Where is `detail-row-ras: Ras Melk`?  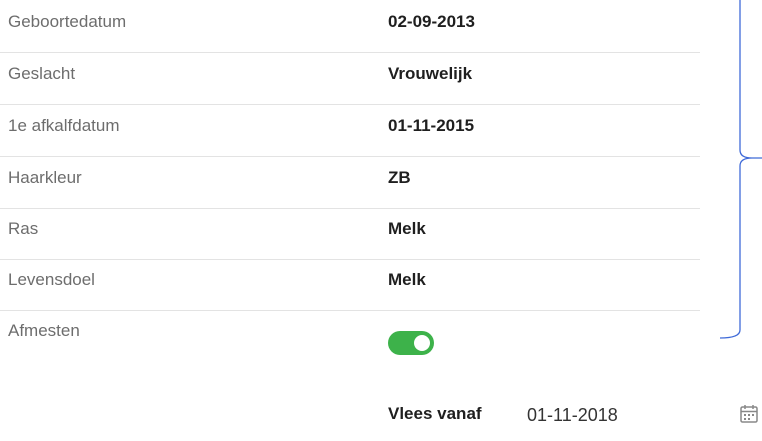
detail-row-ras: Ras Melk is located at coordinates (350, 233).